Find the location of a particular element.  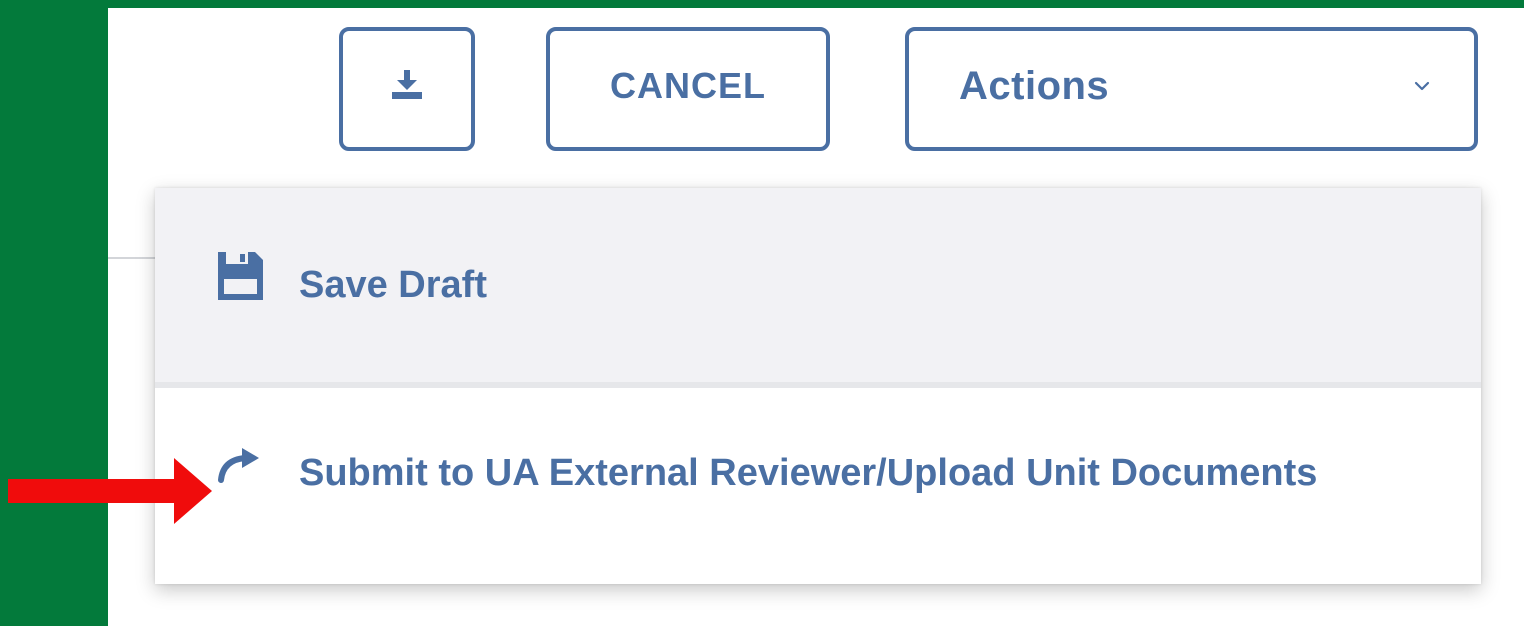

cancel-button: CANCEL is located at coordinates (688, 89).